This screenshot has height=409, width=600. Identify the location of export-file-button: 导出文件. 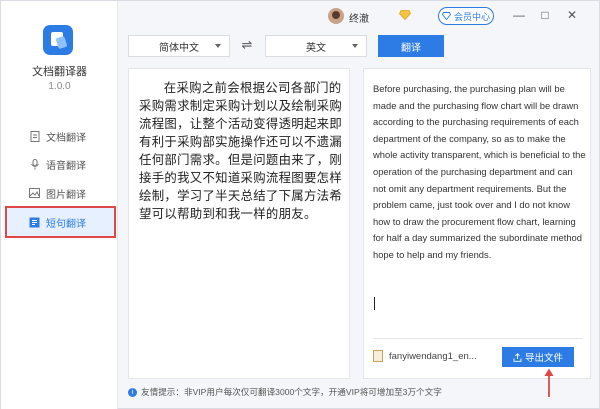
(538, 357).